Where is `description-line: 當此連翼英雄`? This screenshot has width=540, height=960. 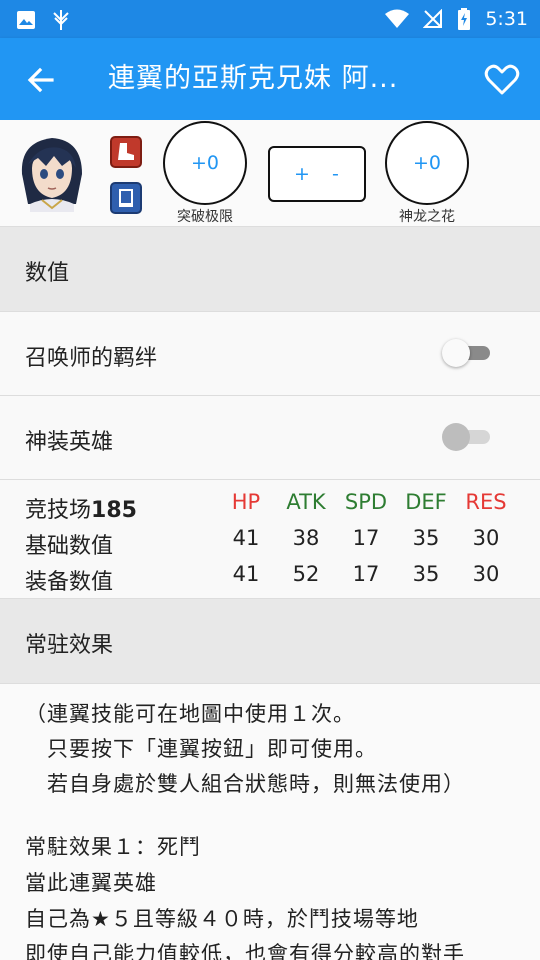
description-line: 當此連翼英雄 is located at coordinates (91, 883).